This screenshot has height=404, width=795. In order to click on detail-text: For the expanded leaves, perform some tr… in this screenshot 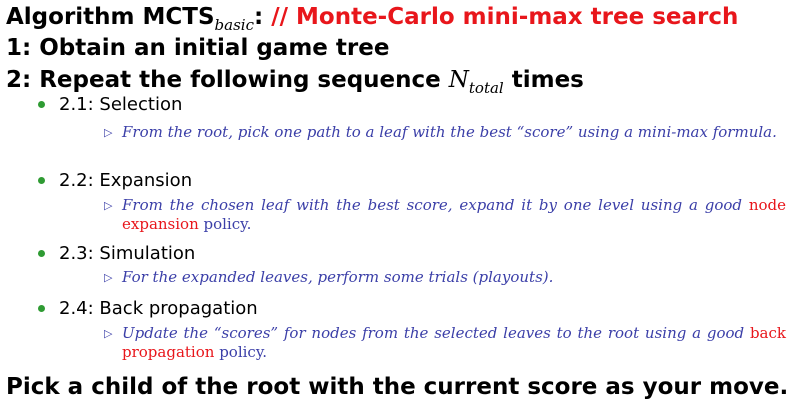, I will do `click(338, 277)`.